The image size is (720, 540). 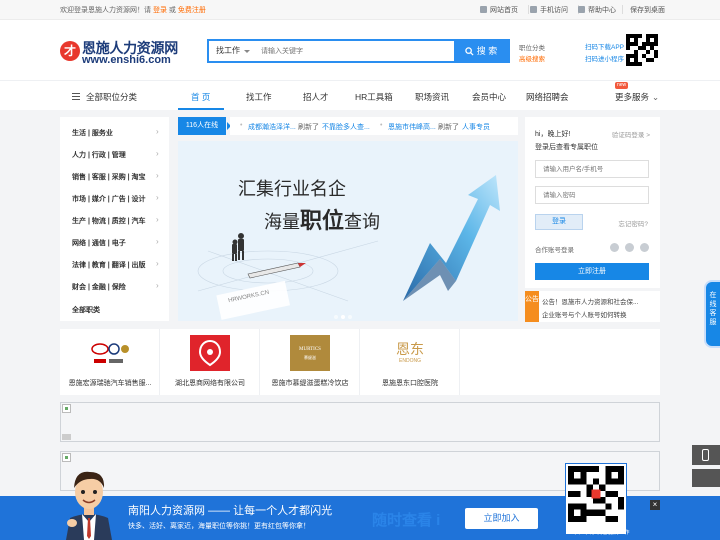 I want to click on online-service-tab: 在线客服, so click(x=712, y=314).